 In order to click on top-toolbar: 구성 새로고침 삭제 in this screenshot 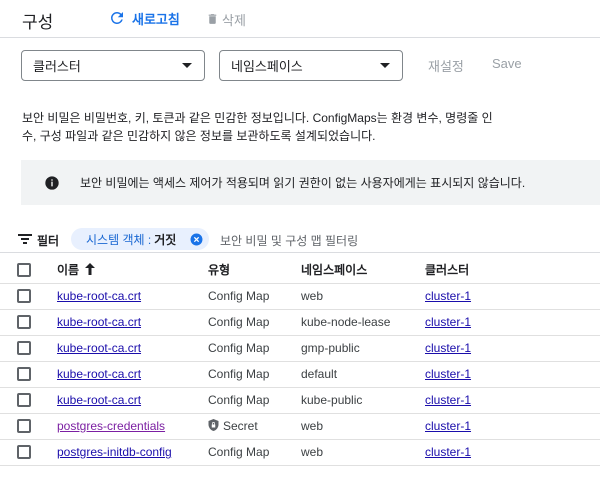, I will do `click(300, 19)`.